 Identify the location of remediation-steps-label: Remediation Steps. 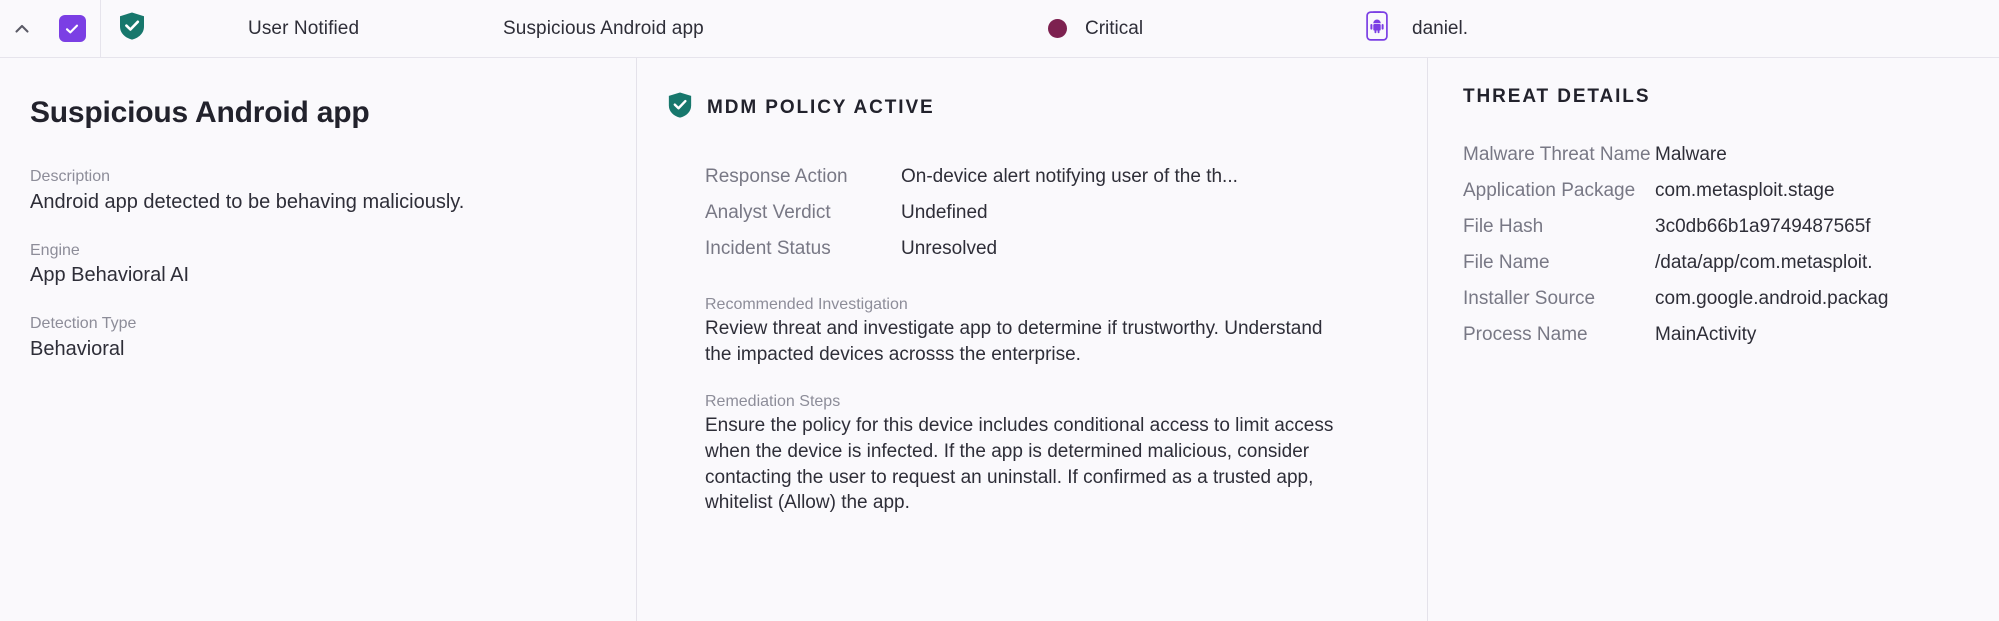
(773, 402).